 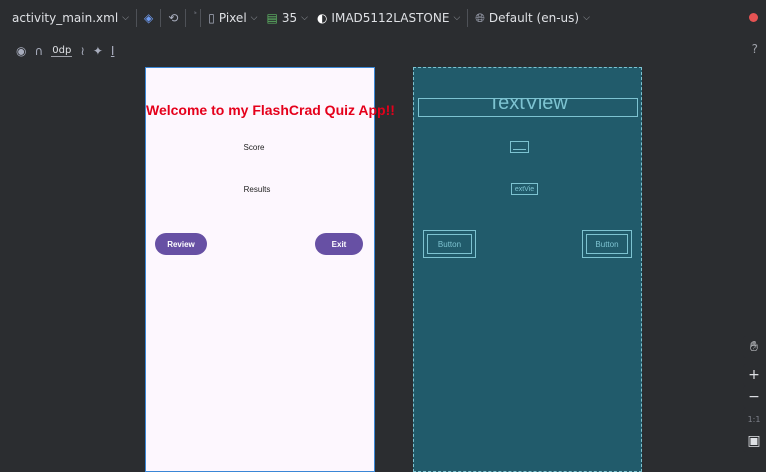 I want to click on default-margin-selector: 0dp, so click(x=62, y=51).